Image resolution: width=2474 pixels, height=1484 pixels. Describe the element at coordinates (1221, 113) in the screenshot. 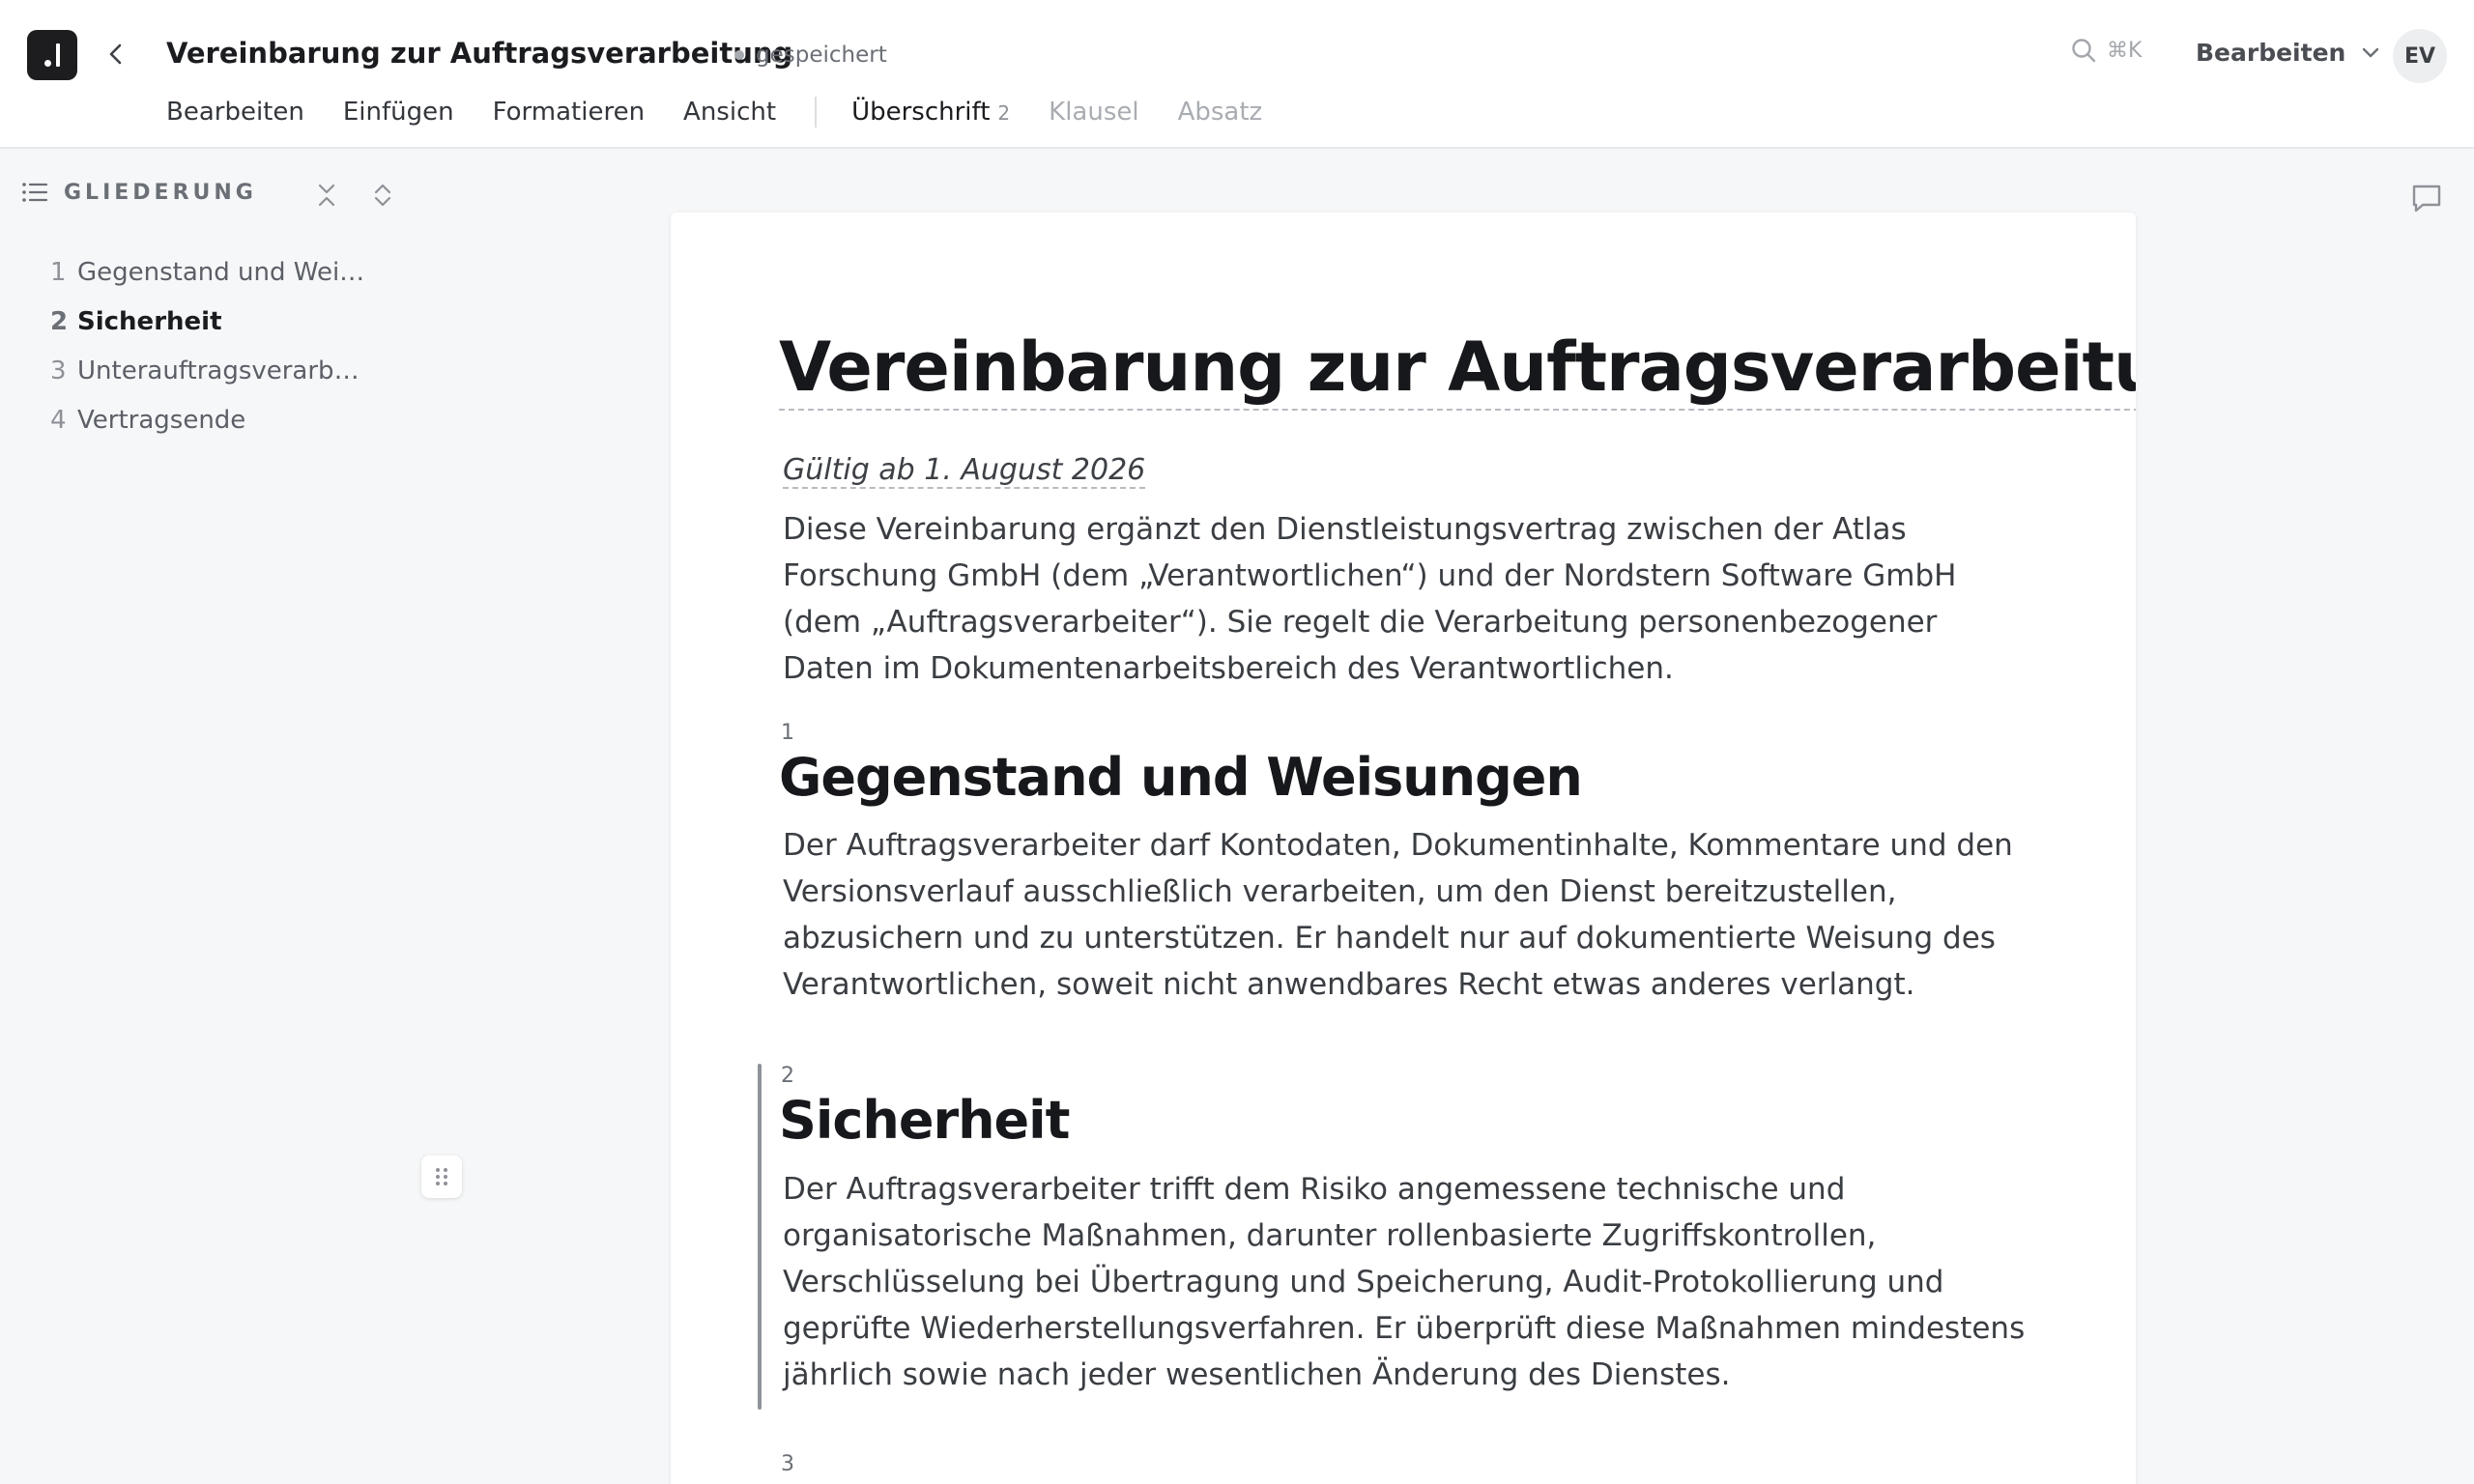

I see `block-type-paragraph: Absatz` at that location.